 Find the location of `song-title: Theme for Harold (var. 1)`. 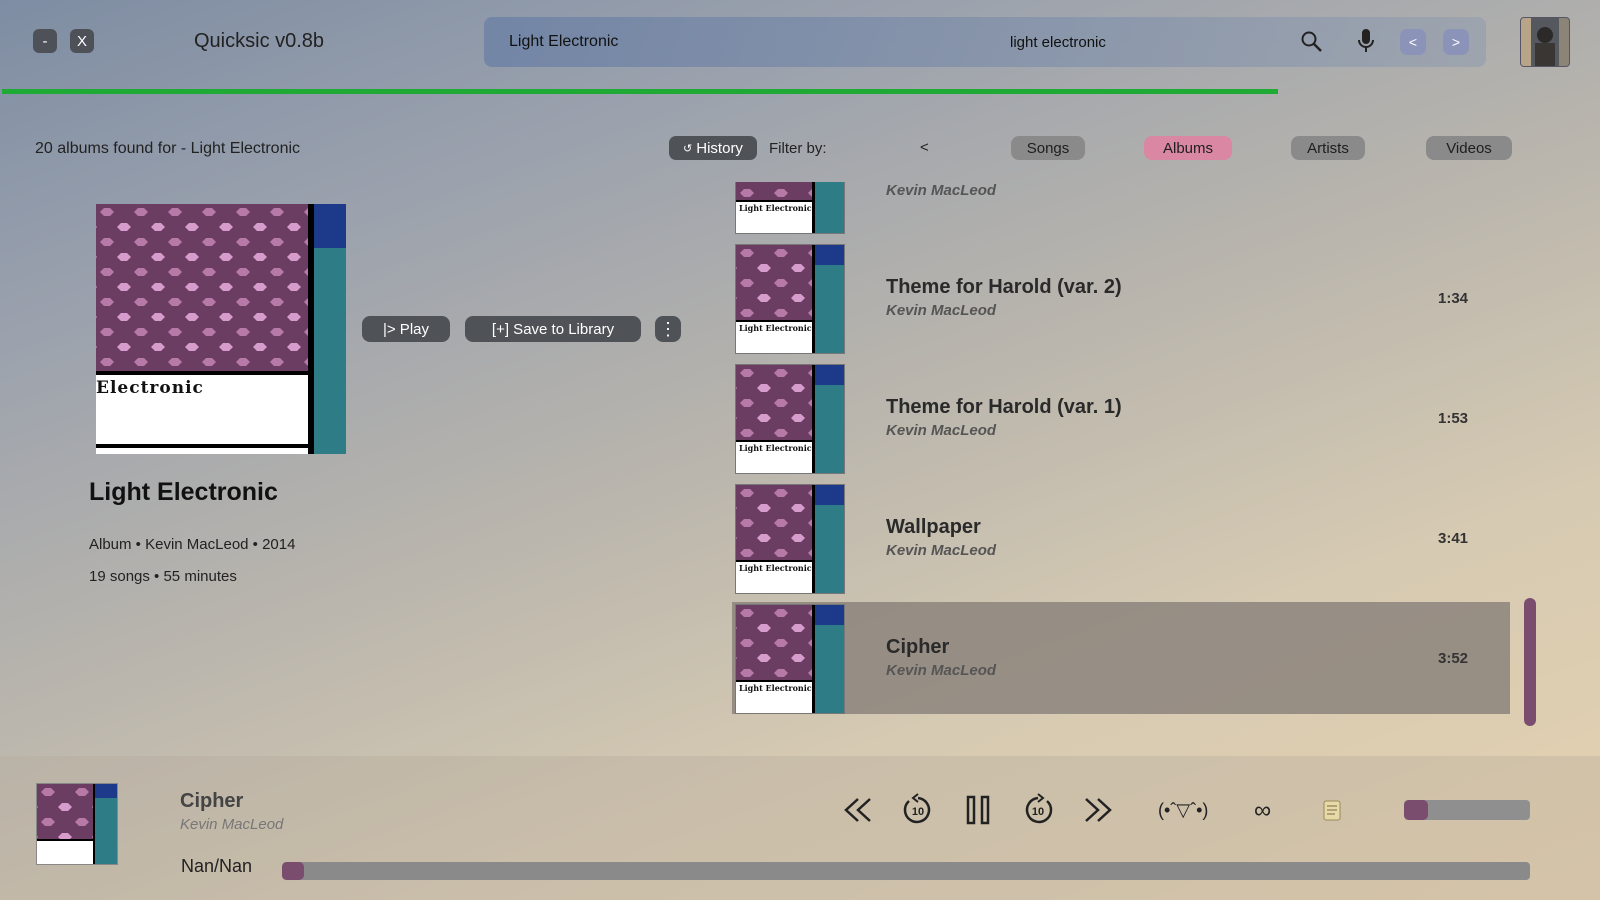

song-title: Theme for Harold (var. 1) is located at coordinates (1004, 407).